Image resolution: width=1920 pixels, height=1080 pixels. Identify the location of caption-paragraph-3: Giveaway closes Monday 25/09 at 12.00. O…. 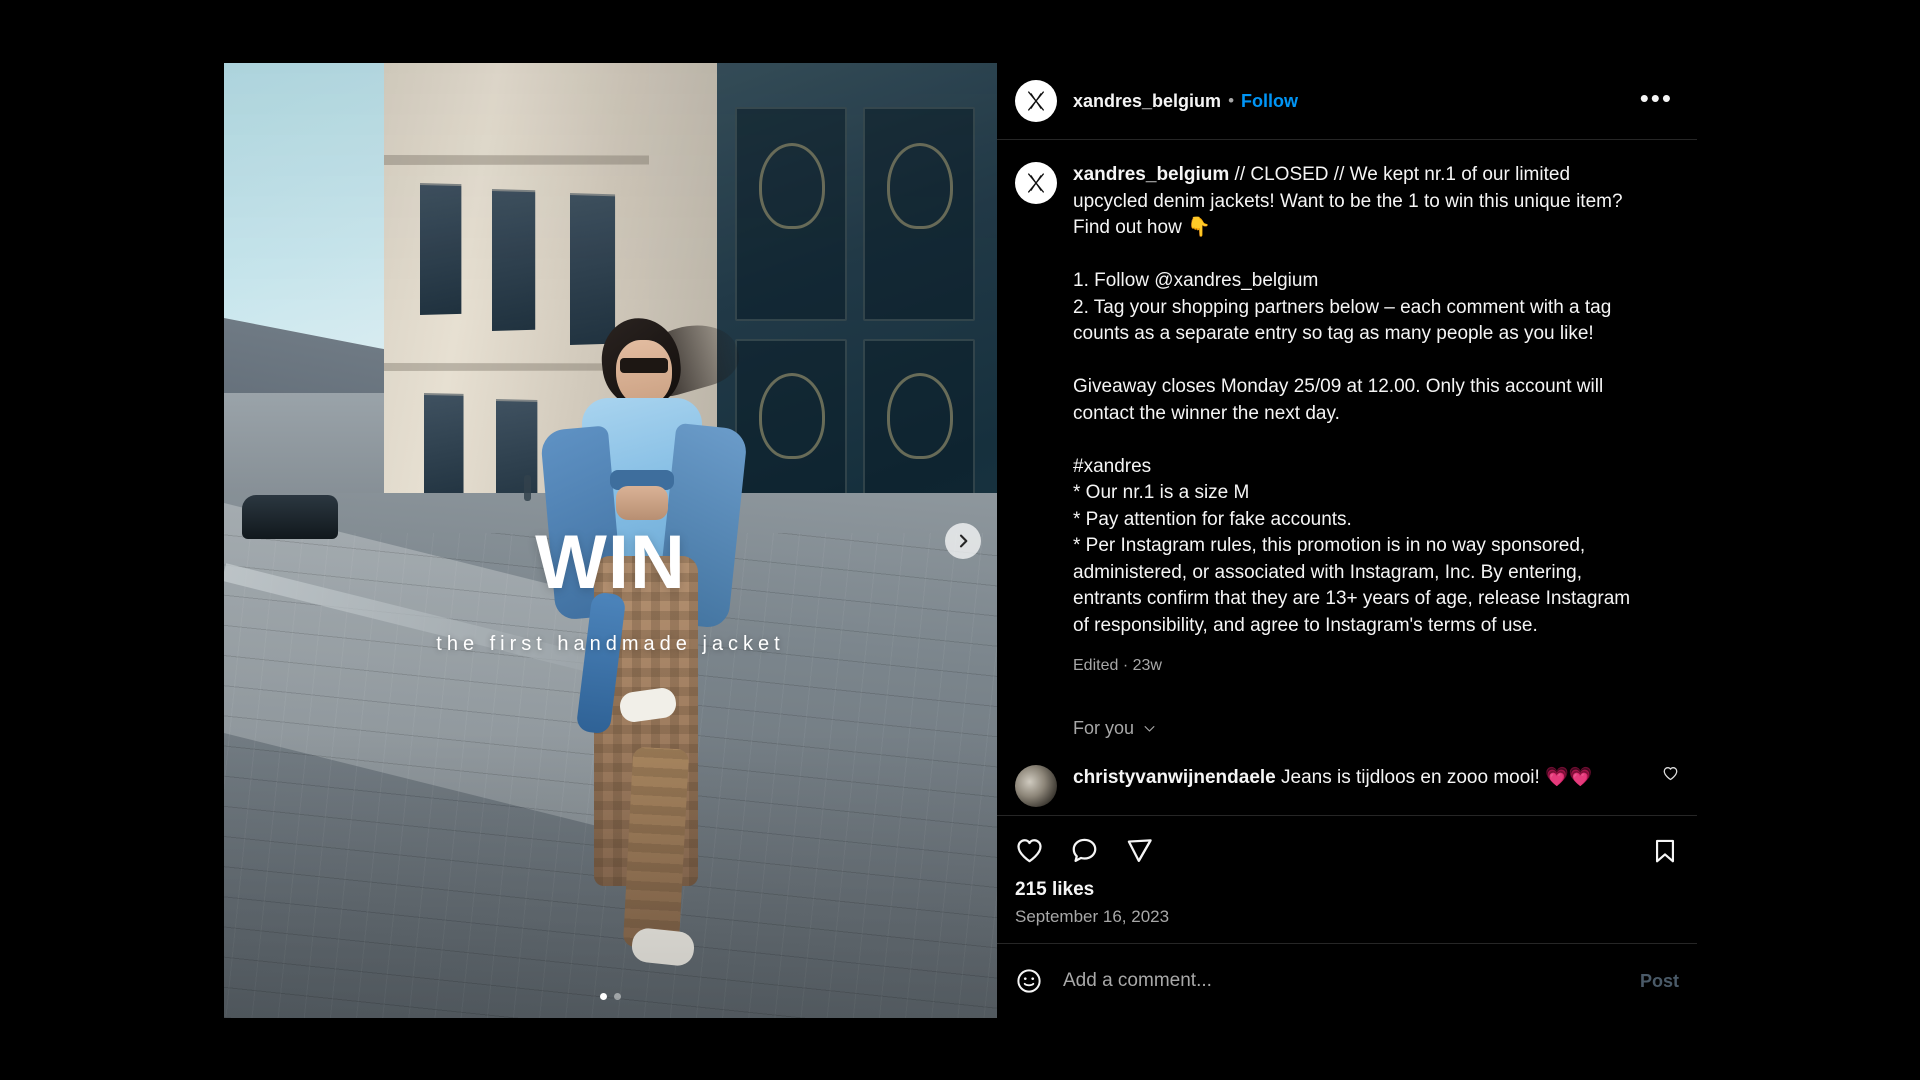
(1341, 400).